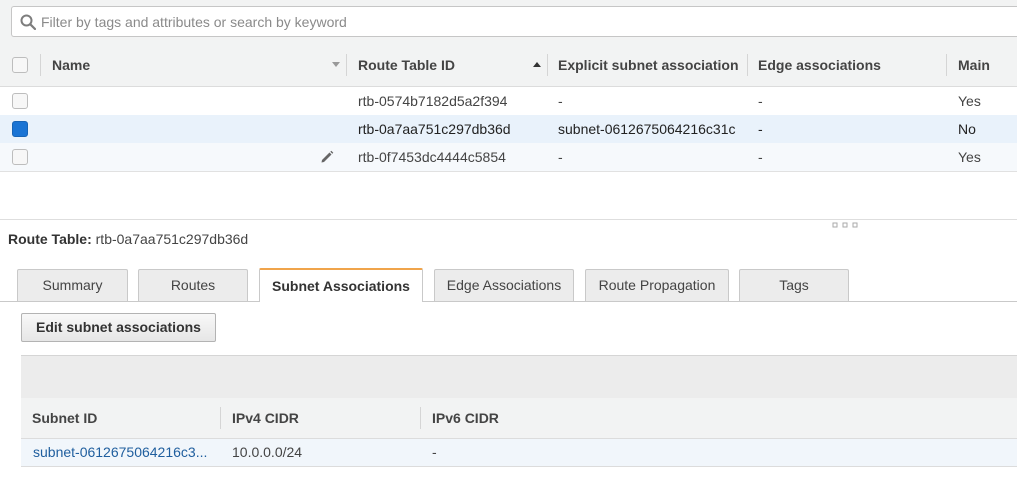 The width and height of the screenshot is (1017, 497). Describe the element at coordinates (341, 285) in the screenshot. I see `tab-subnet-associations: Subnet Associations` at that location.